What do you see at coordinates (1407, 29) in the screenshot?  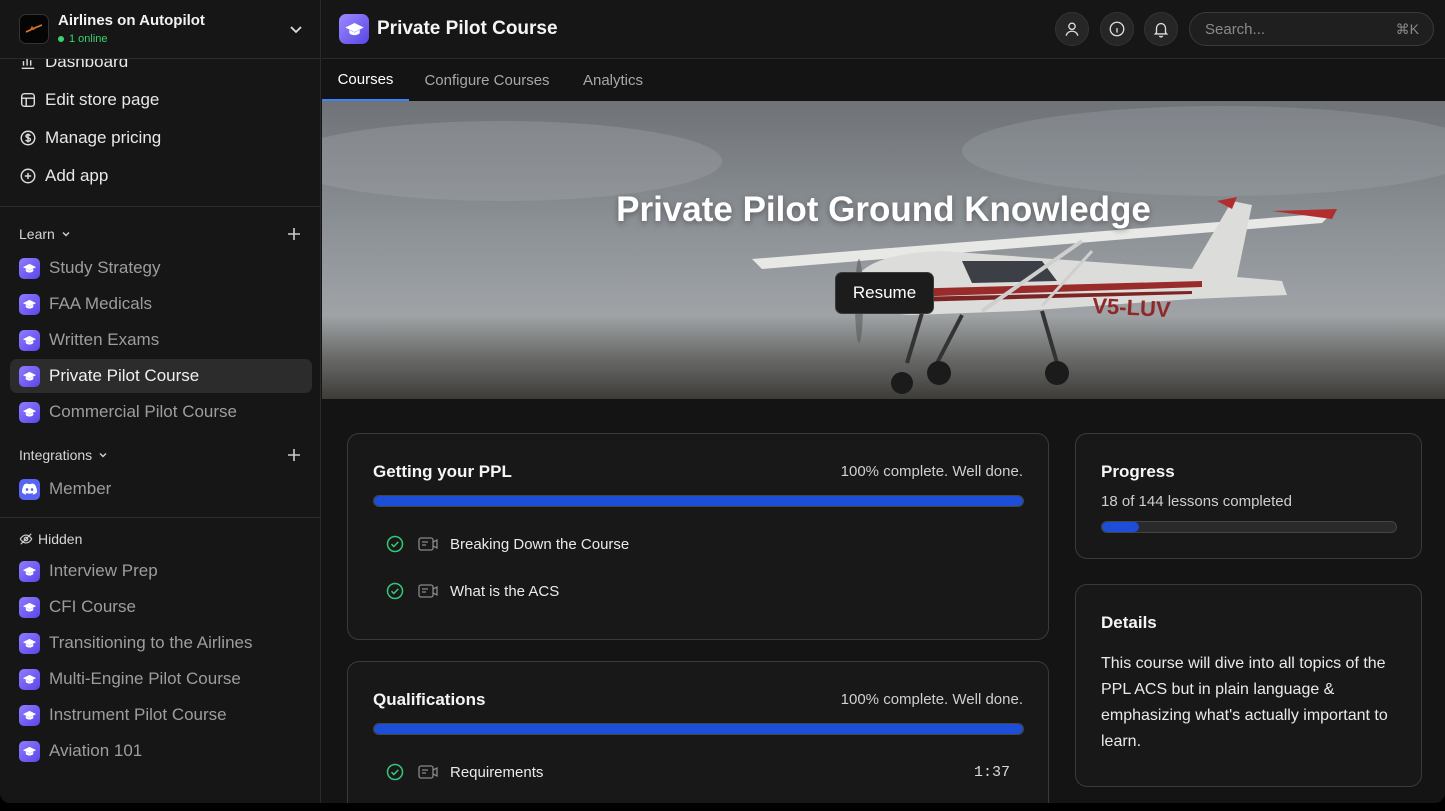 I see `search-shortcut: ⌘K` at bounding box center [1407, 29].